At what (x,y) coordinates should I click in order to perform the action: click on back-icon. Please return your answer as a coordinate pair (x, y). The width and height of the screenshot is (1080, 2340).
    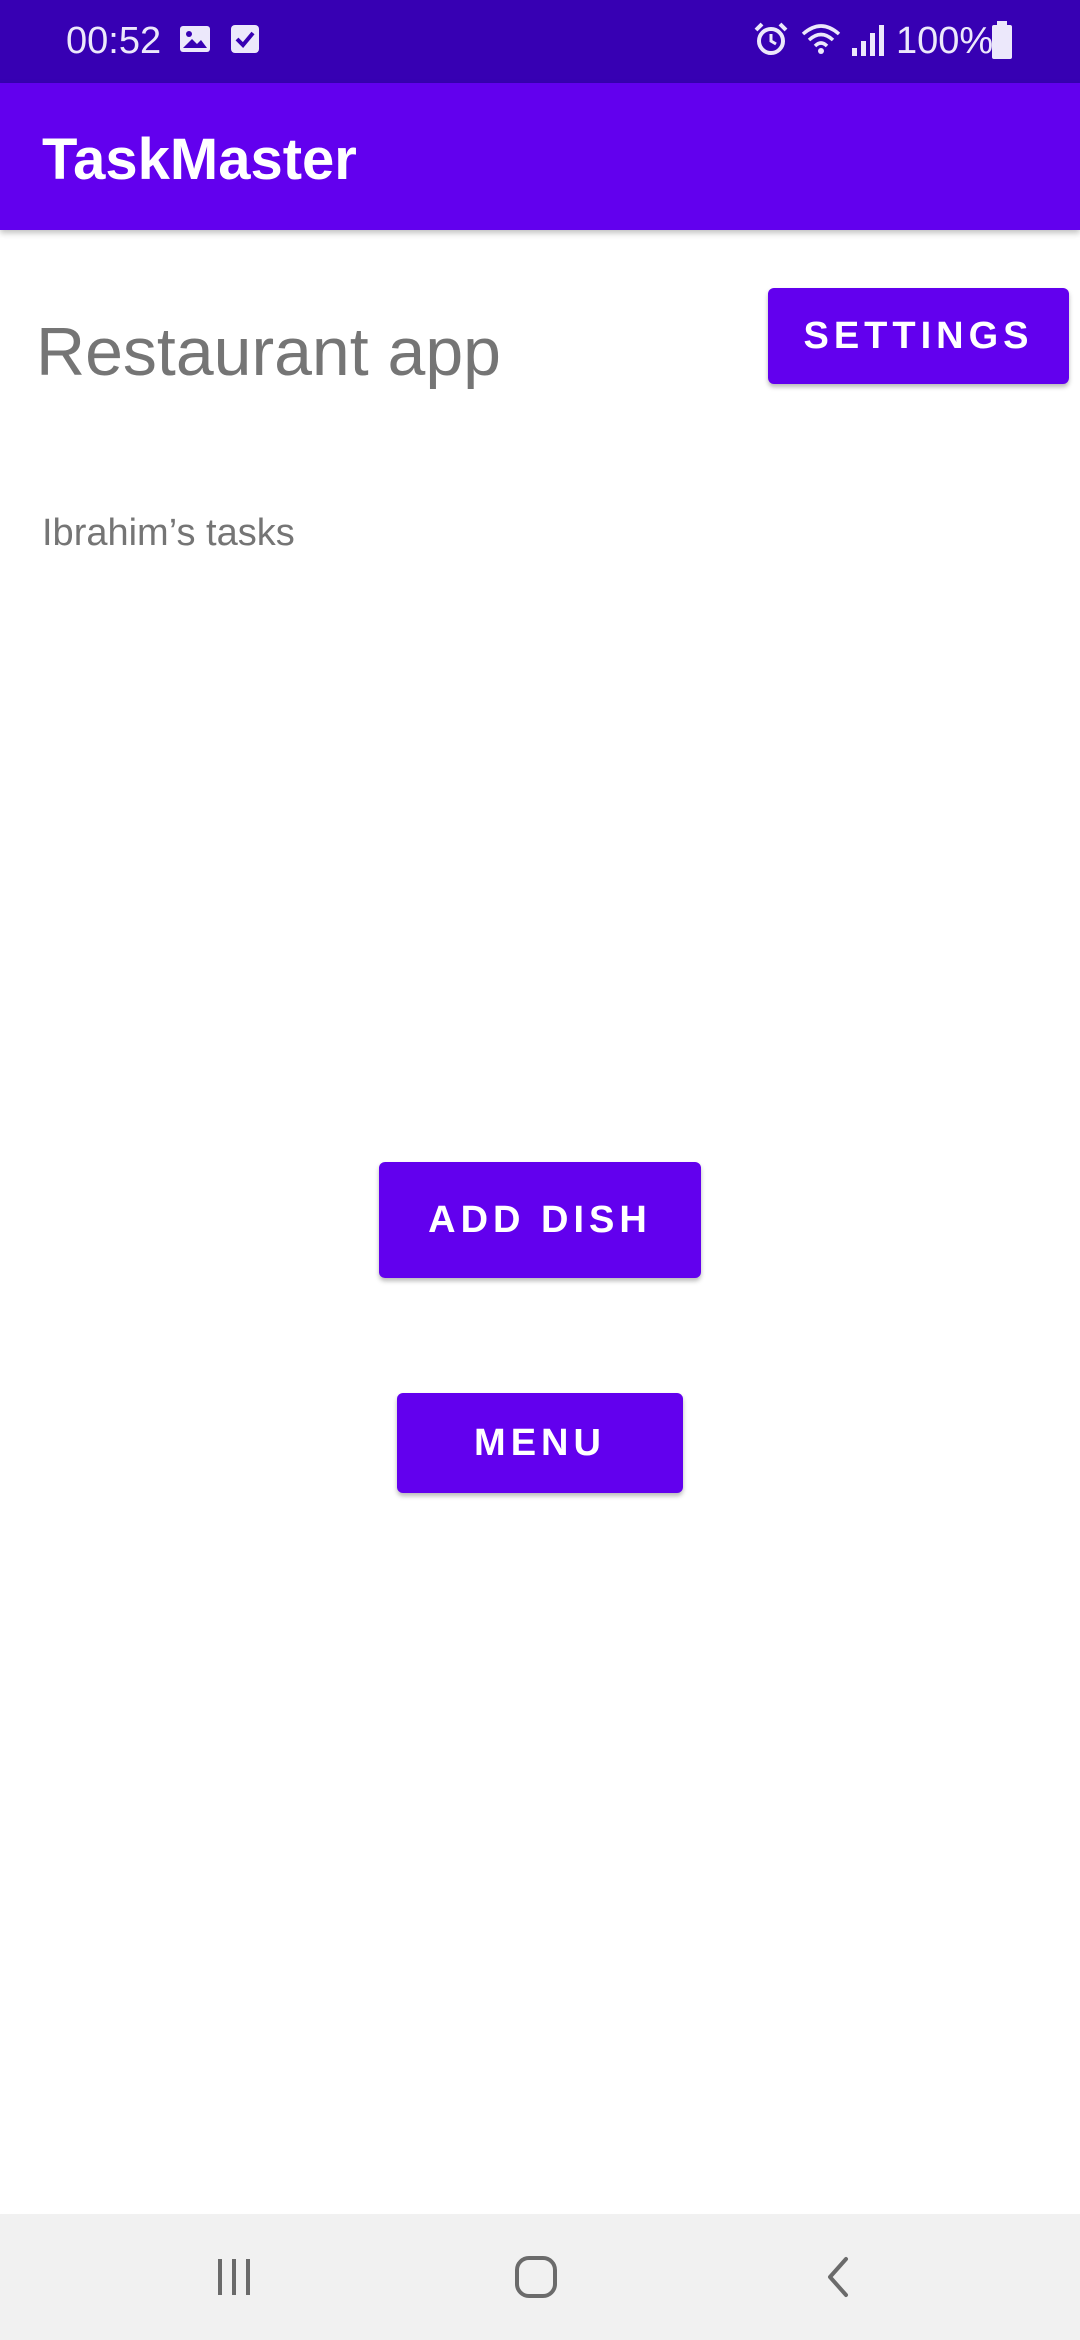
    Looking at the image, I should click on (838, 2277).